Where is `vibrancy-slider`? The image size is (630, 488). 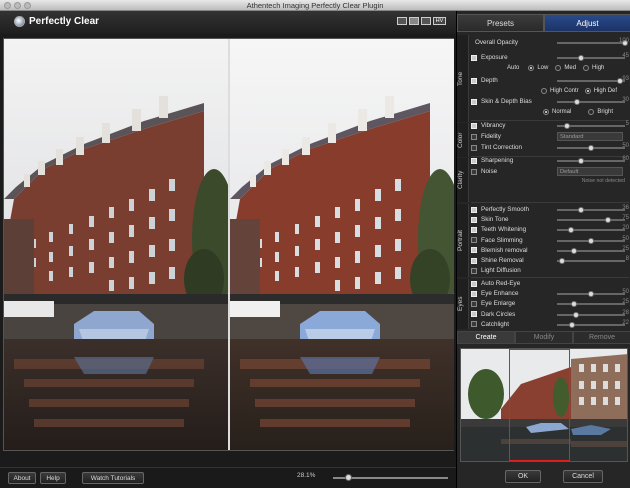
vibrancy-slider is located at coordinates (591, 126).